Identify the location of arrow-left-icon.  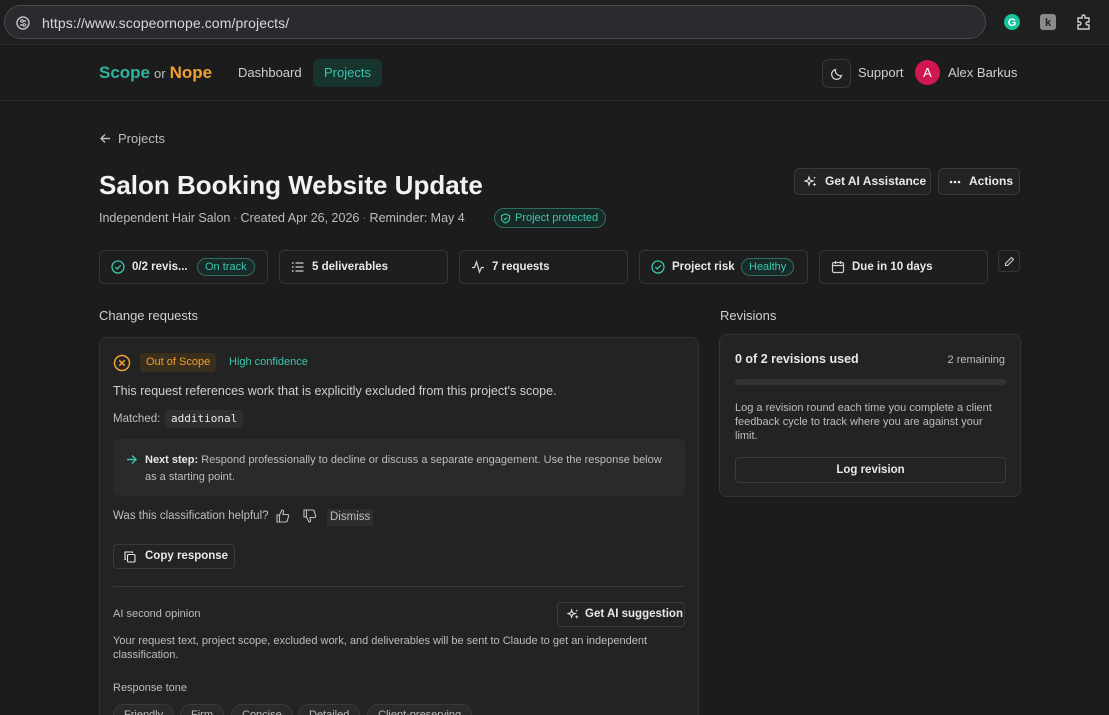
(105, 138).